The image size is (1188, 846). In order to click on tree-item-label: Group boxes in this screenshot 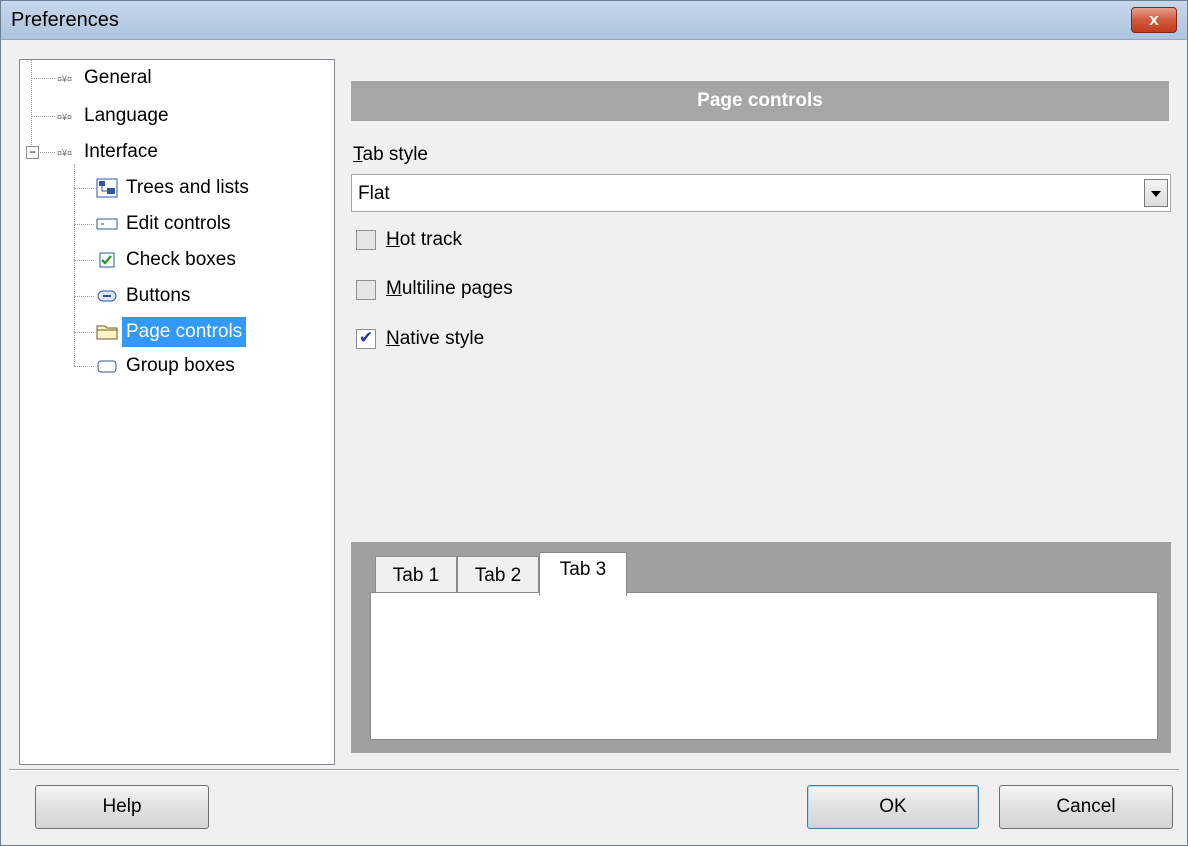, I will do `click(180, 365)`.